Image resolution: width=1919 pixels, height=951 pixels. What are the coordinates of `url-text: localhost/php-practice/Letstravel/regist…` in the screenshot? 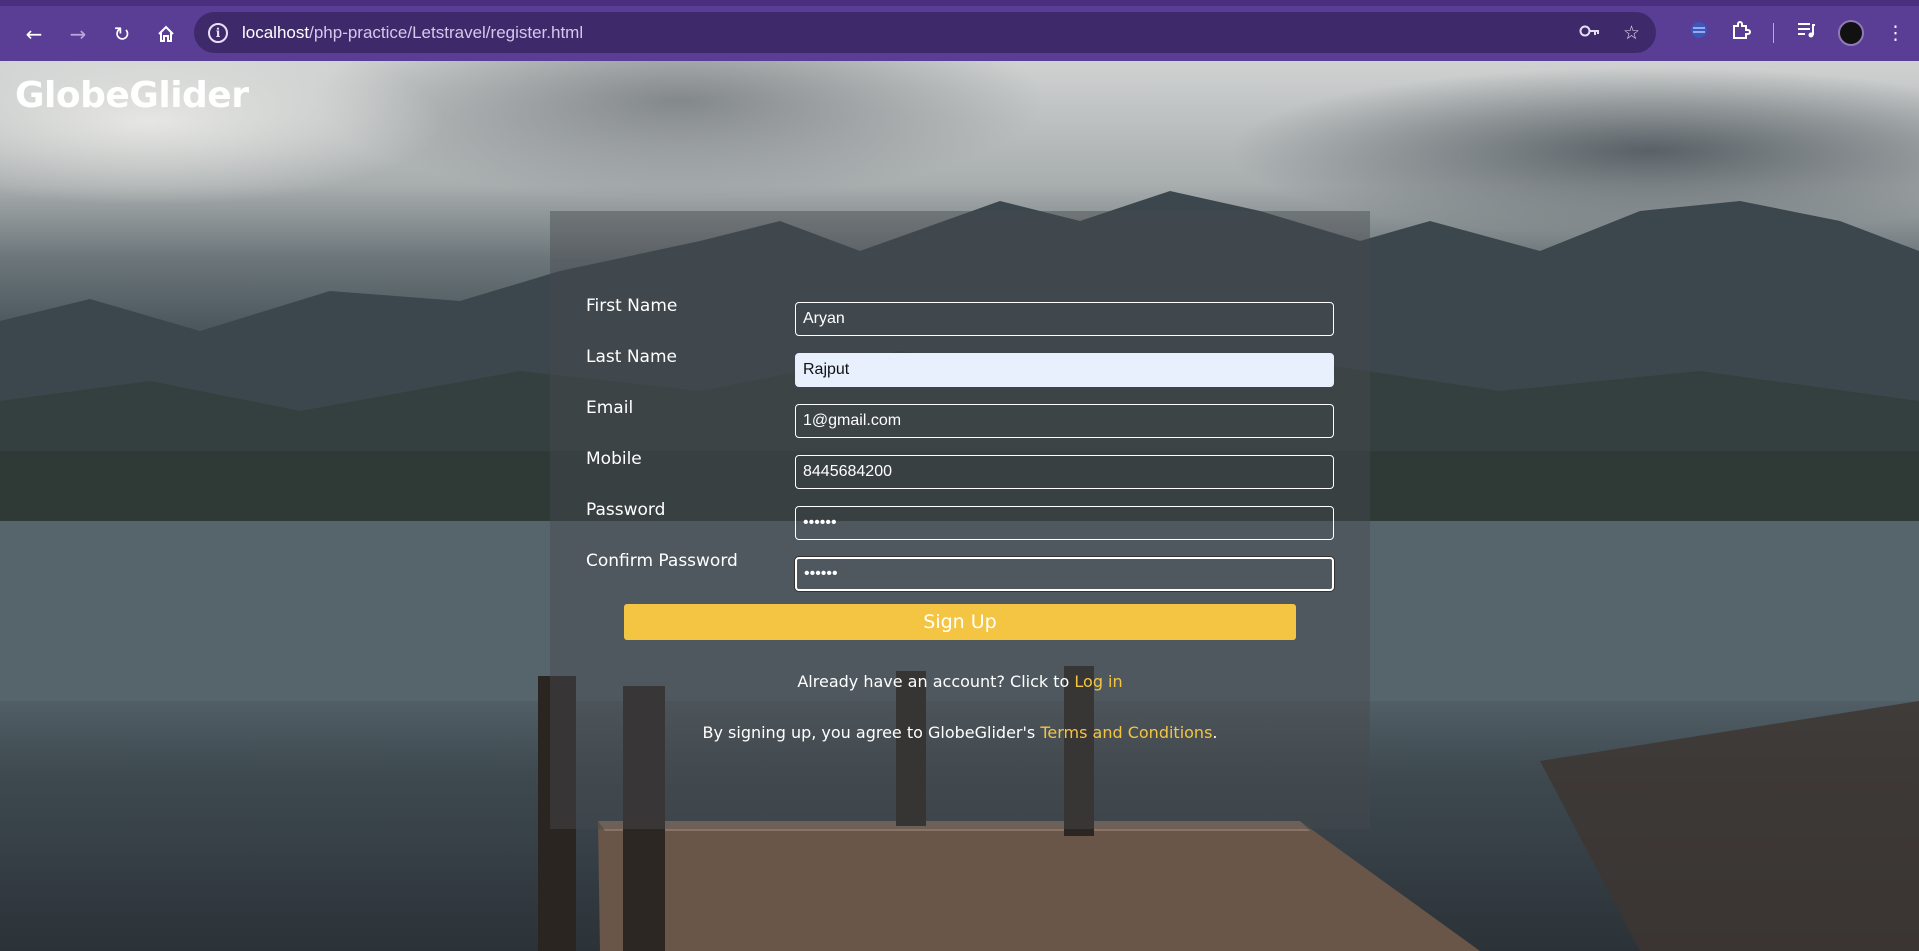 It's located at (412, 33).